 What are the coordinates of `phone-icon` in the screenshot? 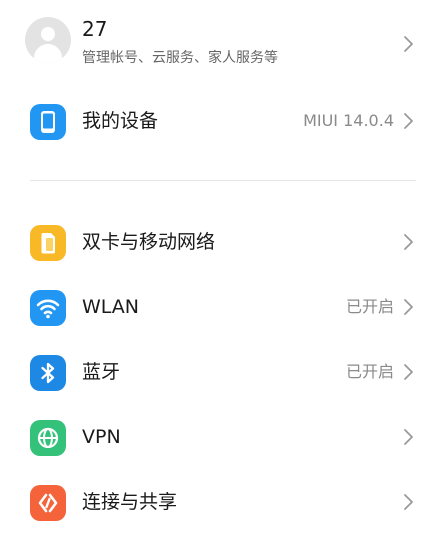 It's located at (48, 122).